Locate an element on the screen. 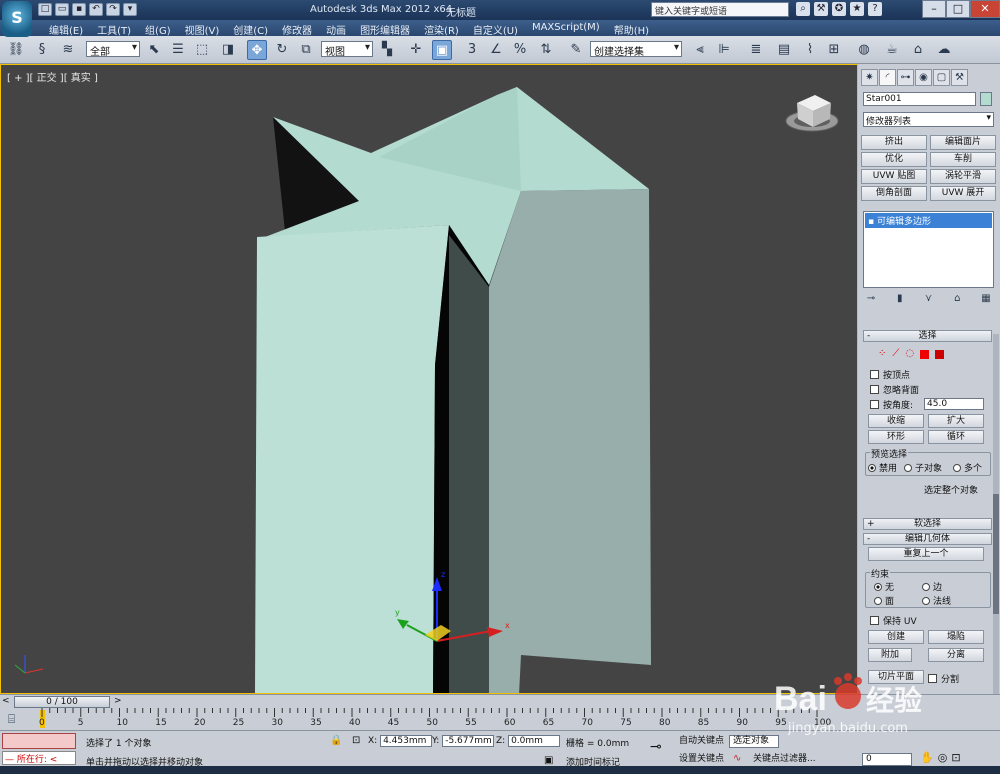  make-unique-icon: ⋎ is located at coordinates (929, 300).